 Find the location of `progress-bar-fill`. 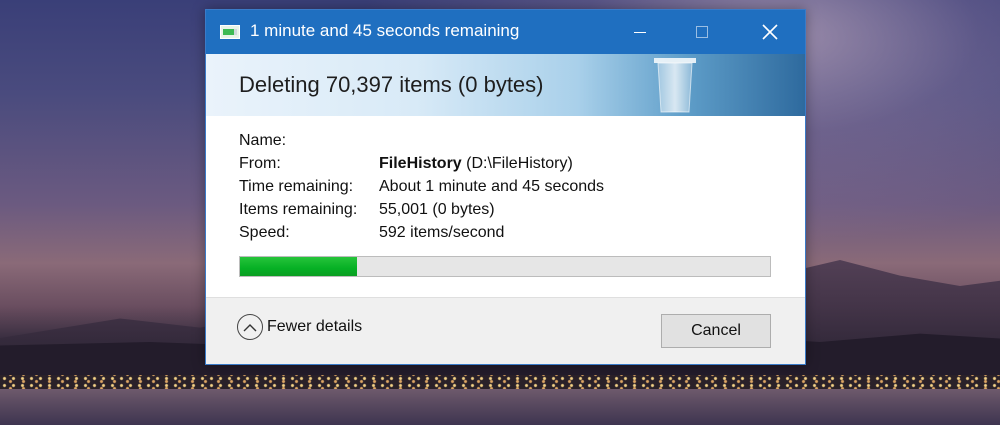

progress-bar-fill is located at coordinates (298, 266).